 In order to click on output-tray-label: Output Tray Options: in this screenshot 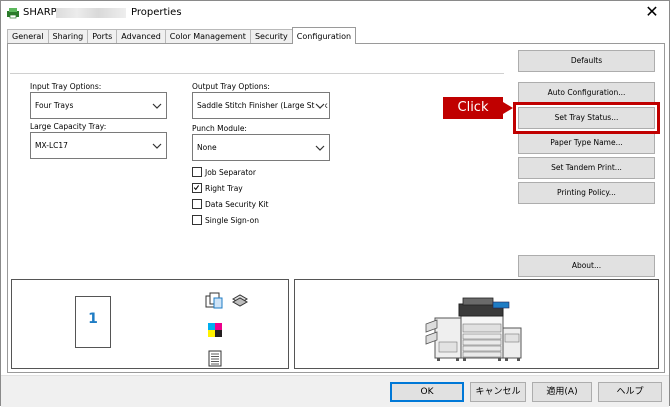, I will do `click(231, 86)`.